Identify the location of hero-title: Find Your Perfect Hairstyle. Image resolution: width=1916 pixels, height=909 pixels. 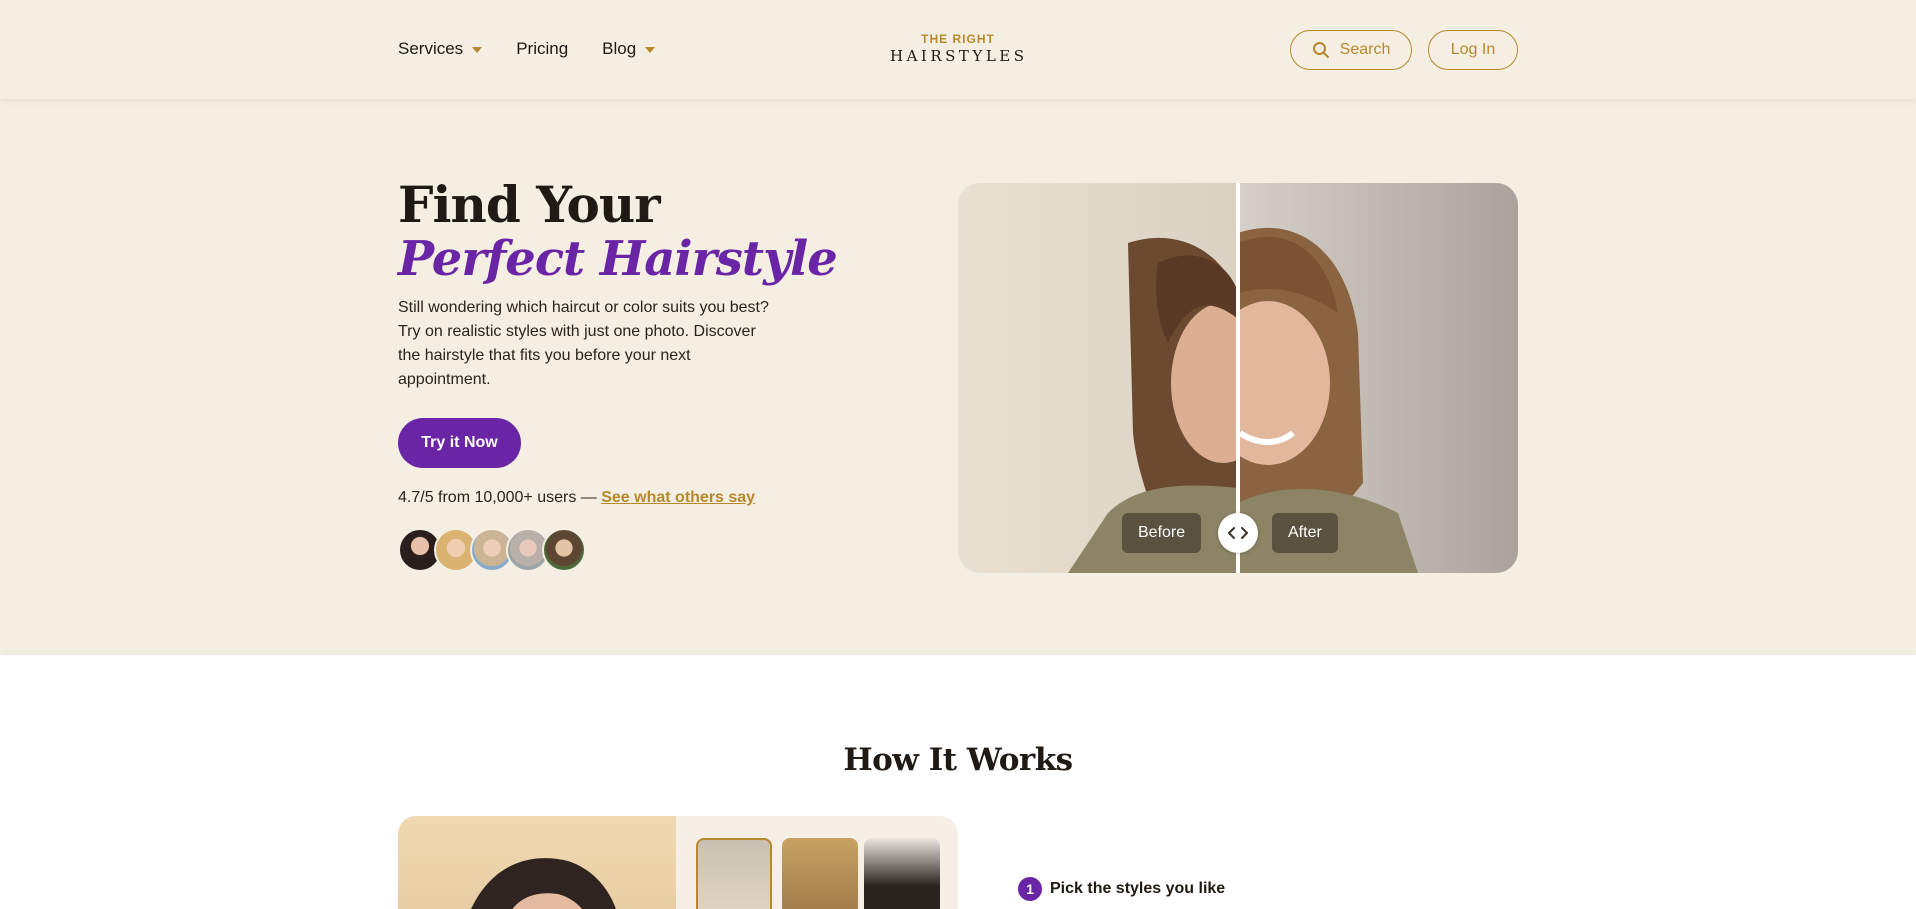
(618, 231).